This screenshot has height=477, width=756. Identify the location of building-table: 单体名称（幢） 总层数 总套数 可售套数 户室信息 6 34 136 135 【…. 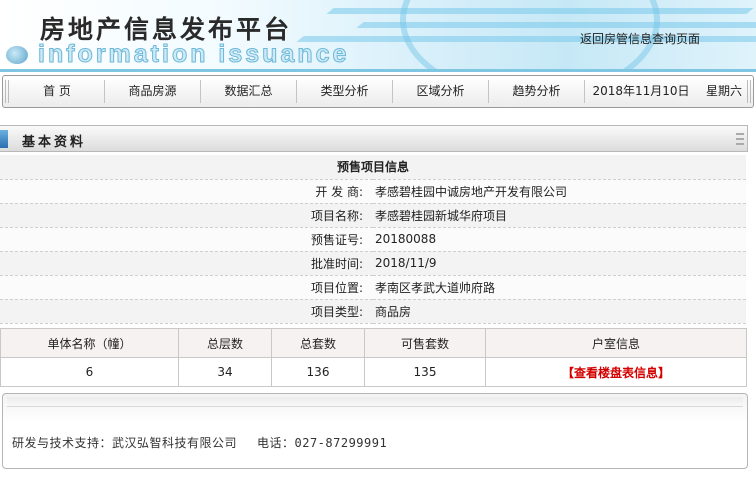
(373, 357).